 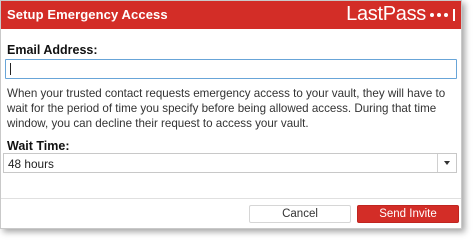 What do you see at coordinates (31, 164) in the screenshot?
I see `wait-time-value: 48 hours` at bounding box center [31, 164].